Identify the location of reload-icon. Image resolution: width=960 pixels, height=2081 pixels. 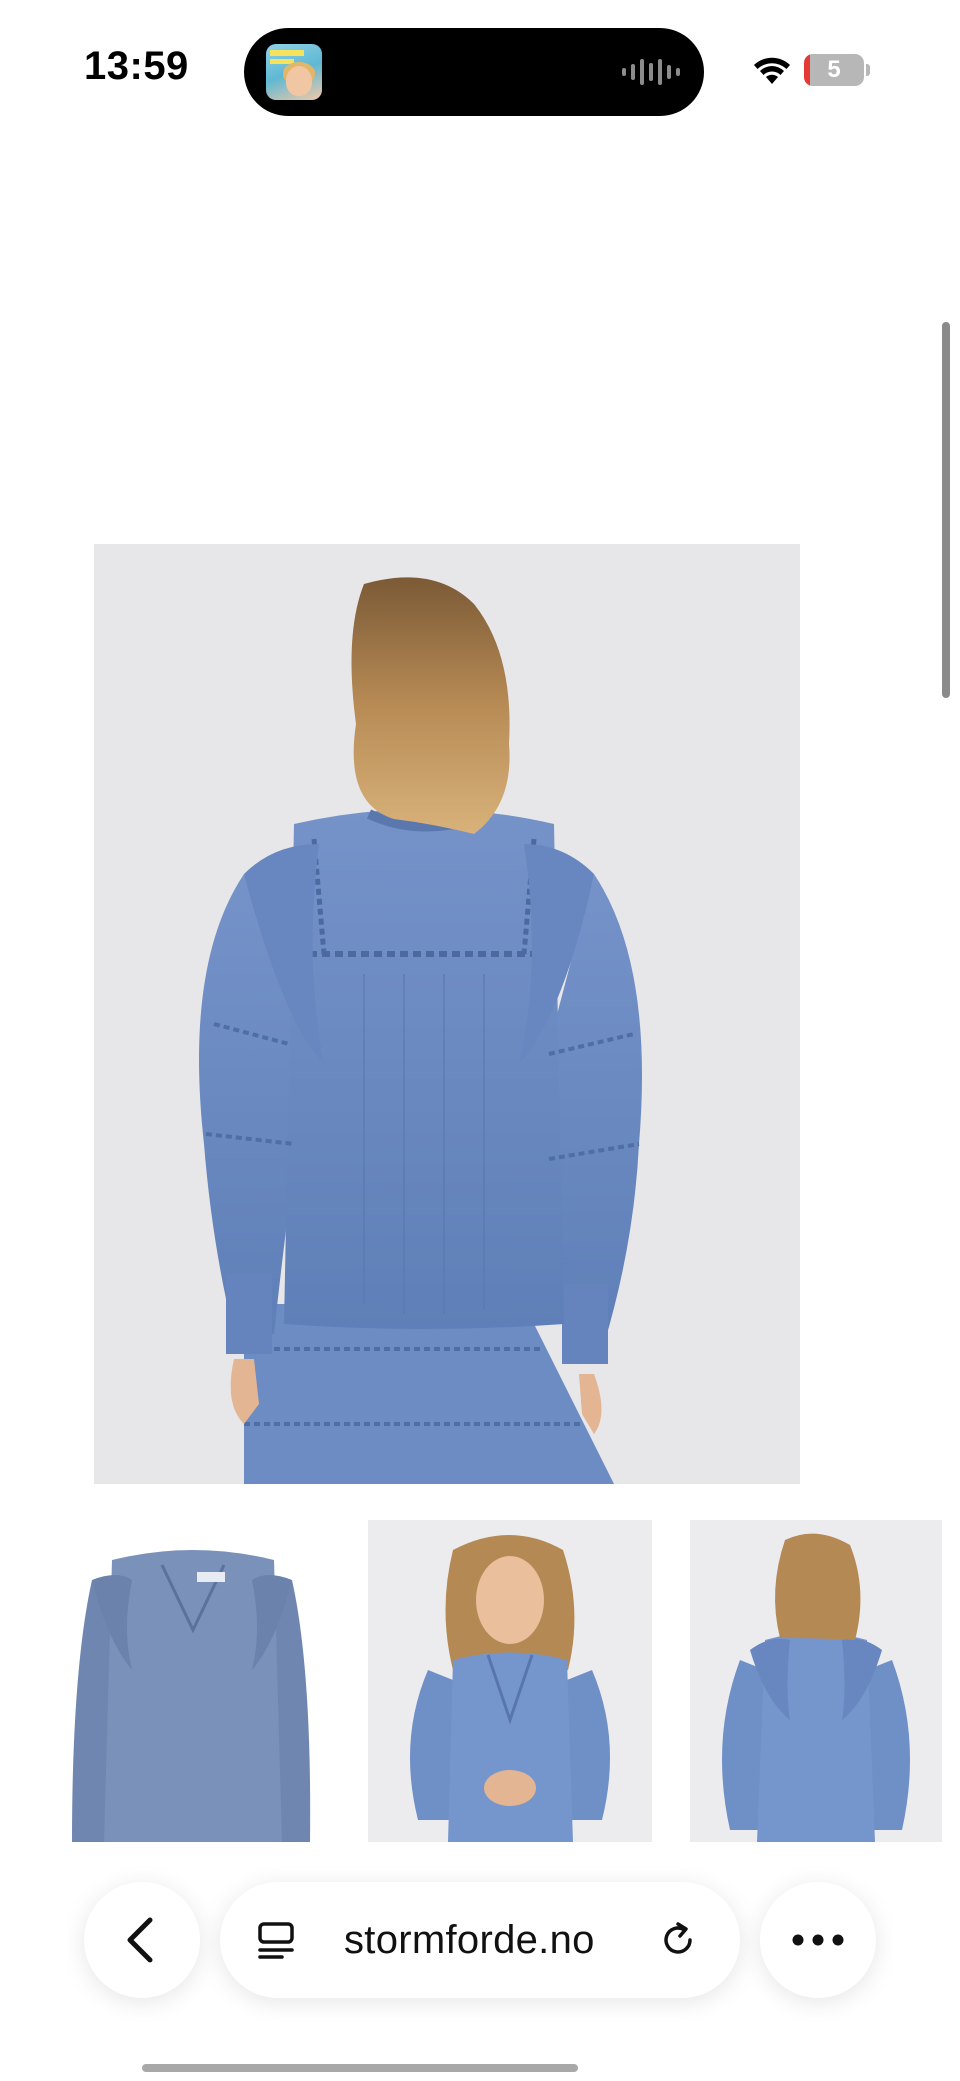
(678, 1940).